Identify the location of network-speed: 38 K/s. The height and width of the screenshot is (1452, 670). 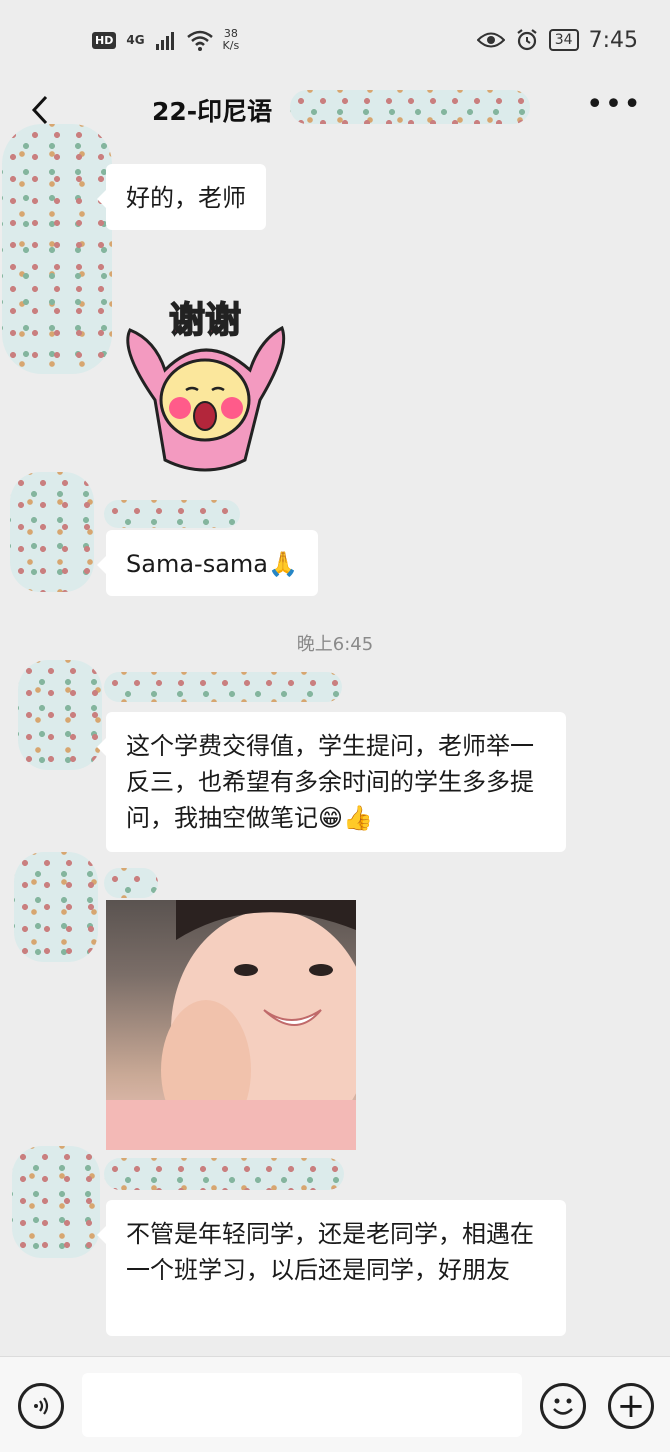
(231, 40).